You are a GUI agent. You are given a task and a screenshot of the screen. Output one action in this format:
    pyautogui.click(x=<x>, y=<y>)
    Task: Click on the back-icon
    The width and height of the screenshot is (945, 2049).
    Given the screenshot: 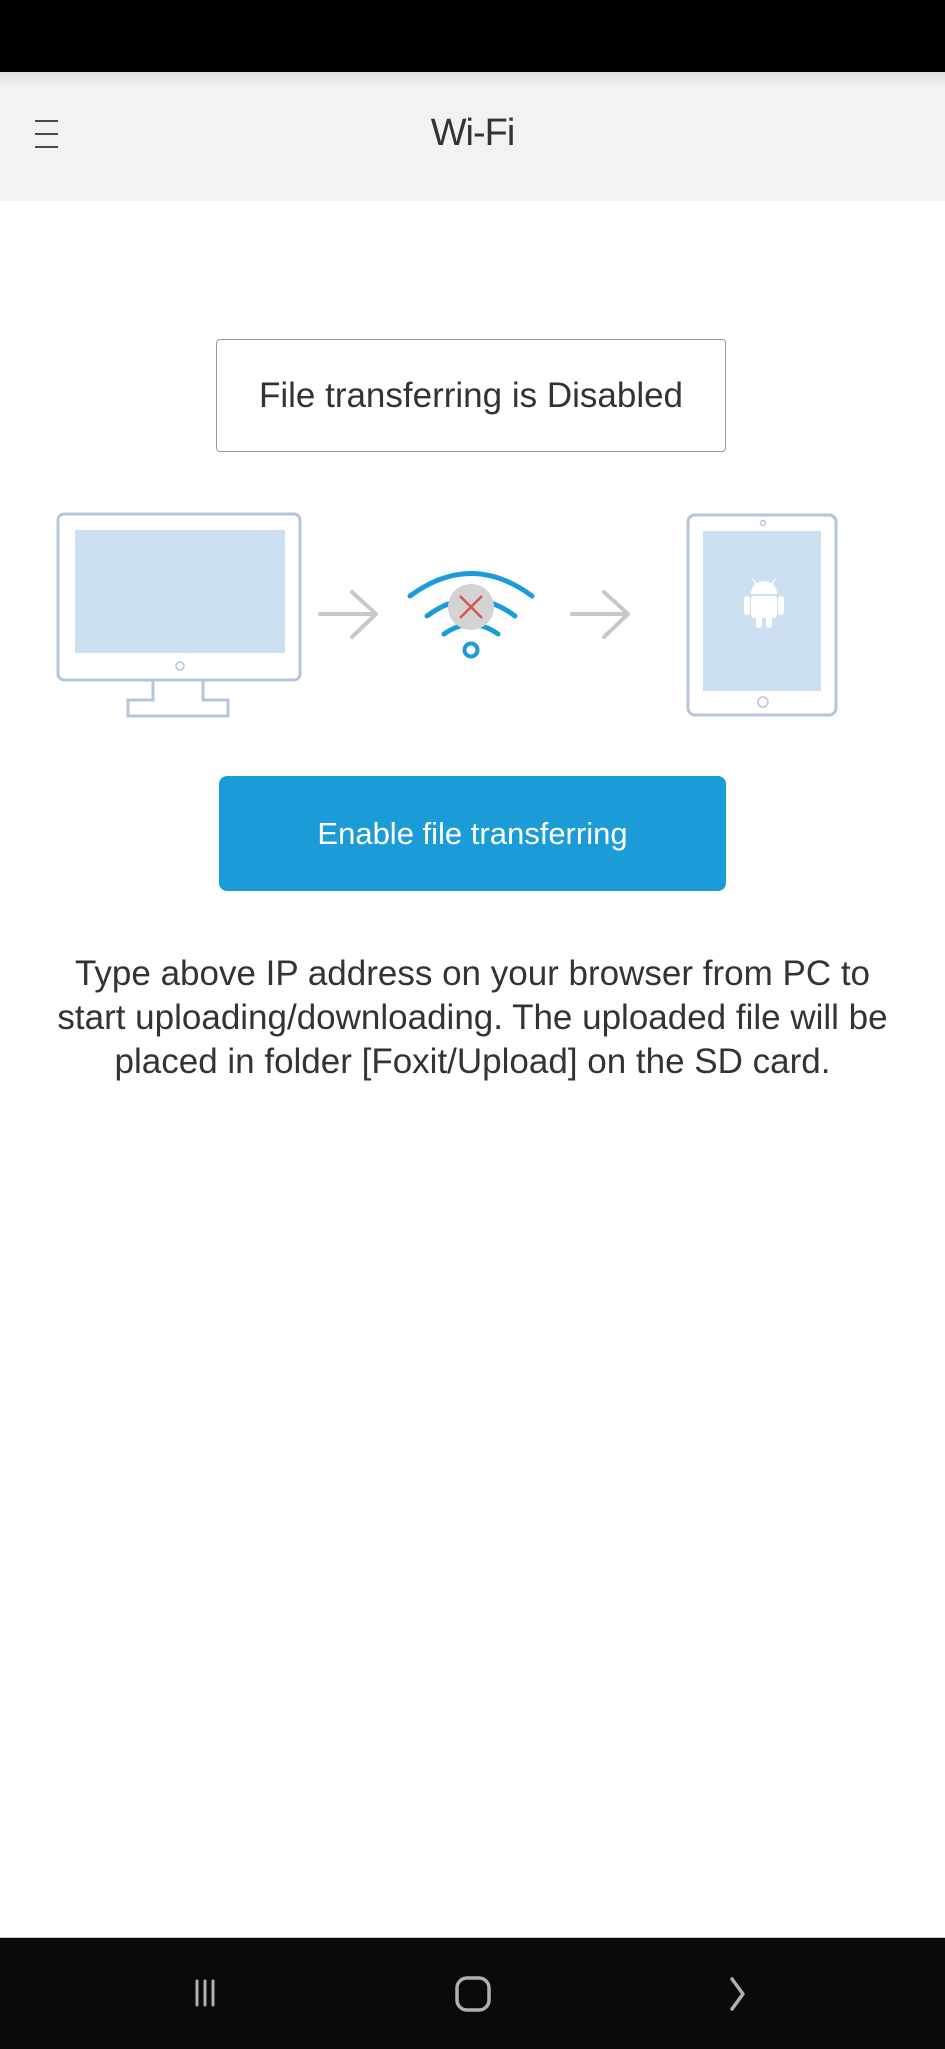 What is the action you would take?
    pyautogui.click(x=737, y=1994)
    